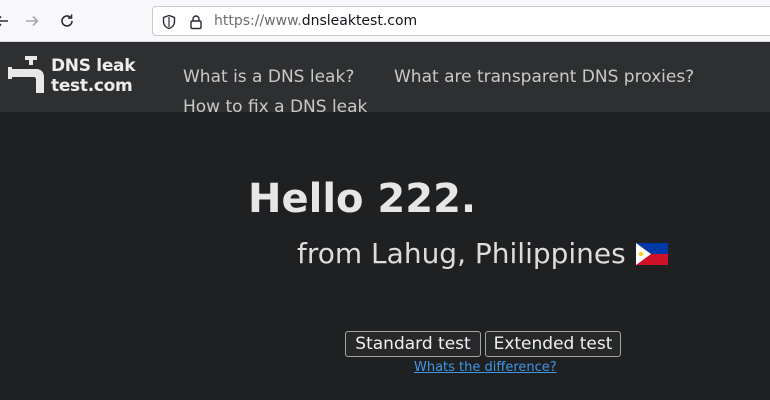 Image resolution: width=770 pixels, height=400 pixels. I want to click on forward-arrow-icon, so click(32, 21).